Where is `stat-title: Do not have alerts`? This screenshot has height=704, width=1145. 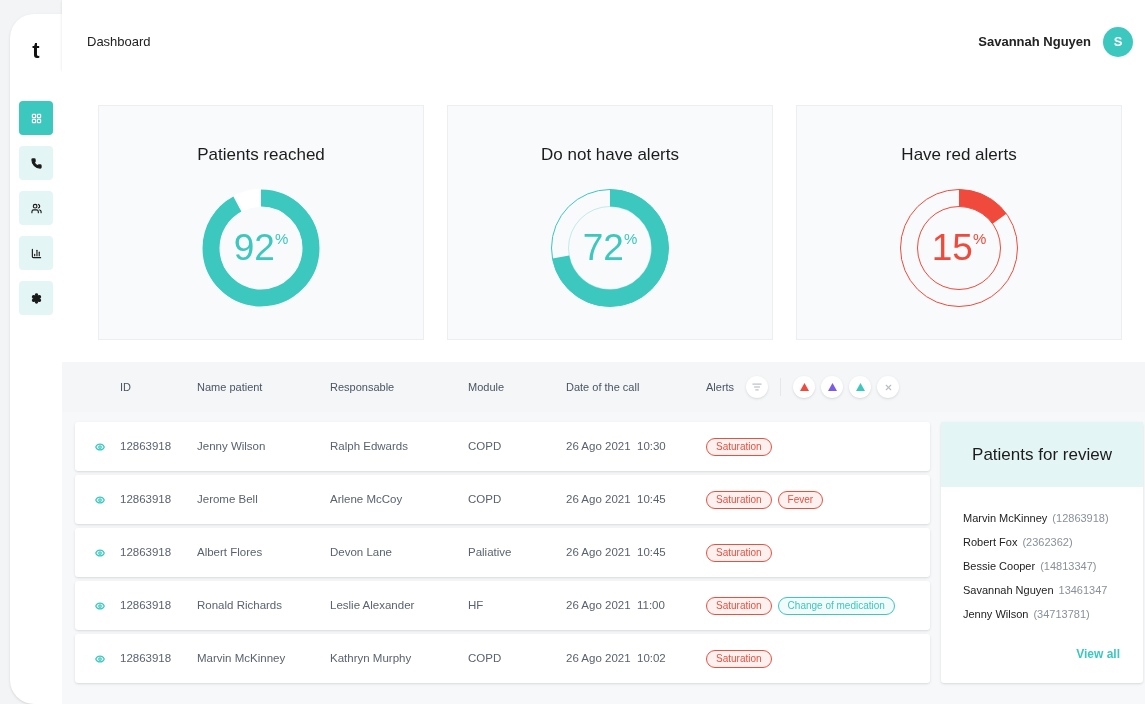
stat-title: Do not have alerts is located at coordinates (610, 155).